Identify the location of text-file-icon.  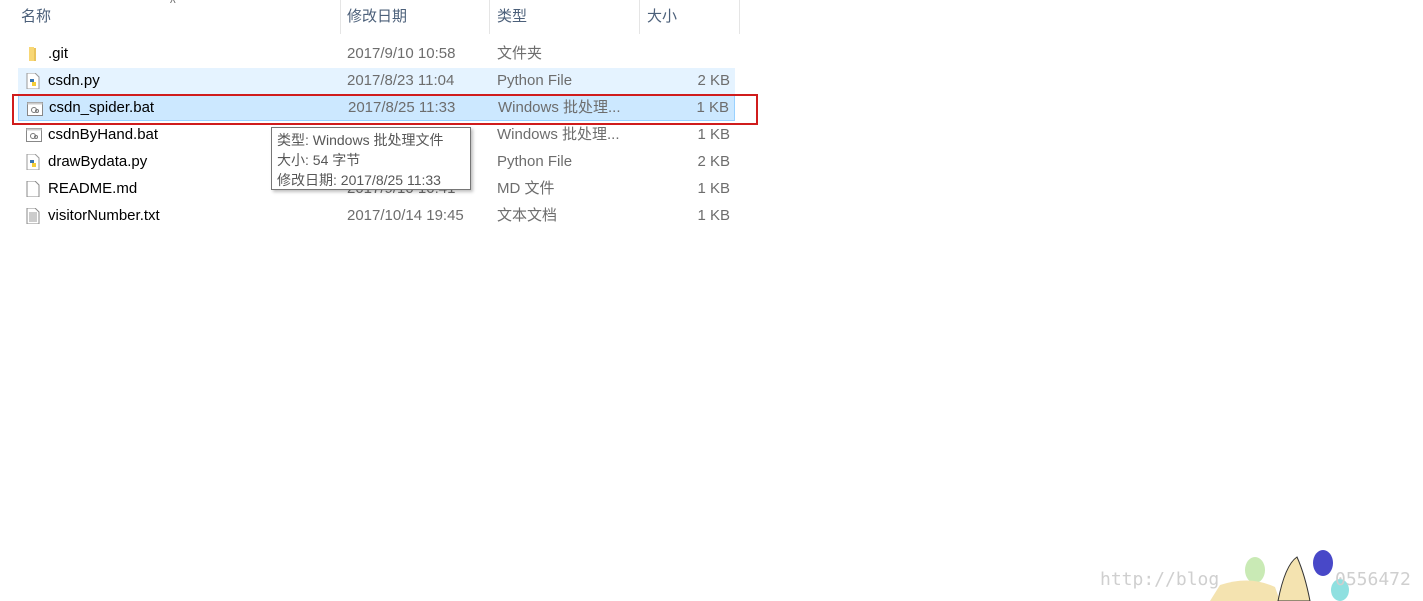
(33, 216).